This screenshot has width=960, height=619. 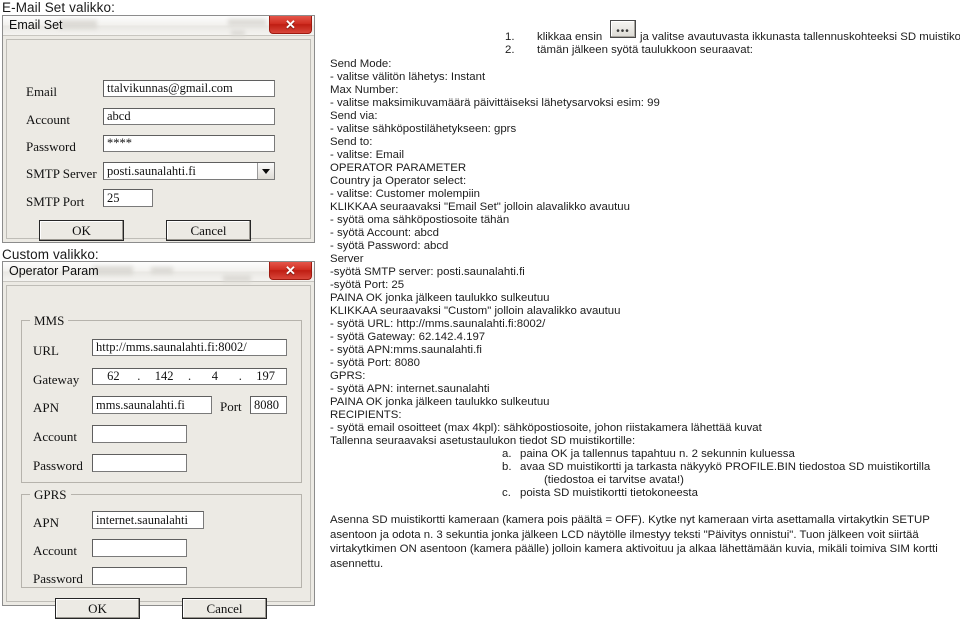 I want to click on ellipsis-glyph: •••, so click(x=623, y=31).